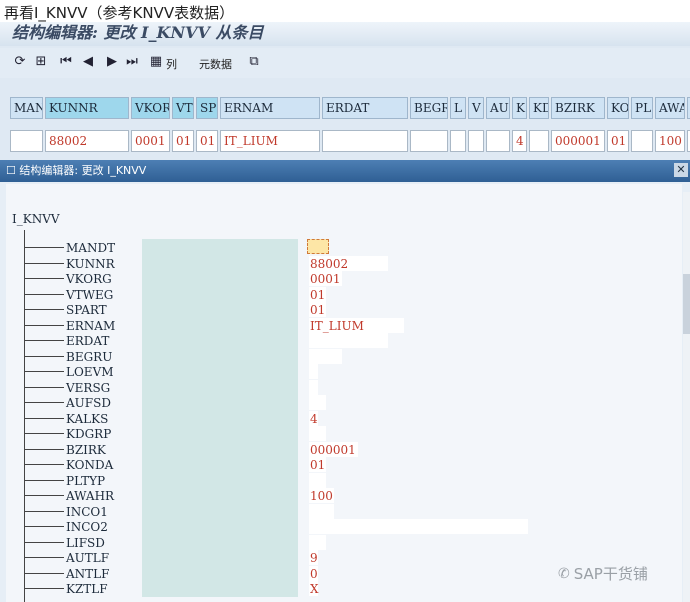 Image resolution: width=690 pixels, height=602 pixels. I want to click on column-header: AWA, so click(670, 108).